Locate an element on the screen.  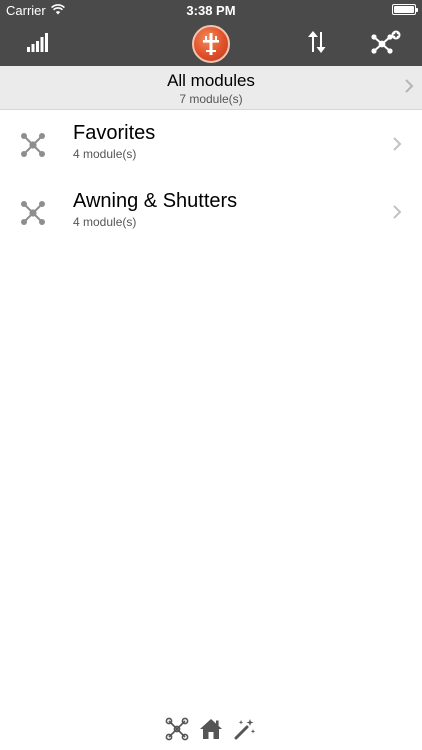
nav-bar is located at coordinates (211, 44).